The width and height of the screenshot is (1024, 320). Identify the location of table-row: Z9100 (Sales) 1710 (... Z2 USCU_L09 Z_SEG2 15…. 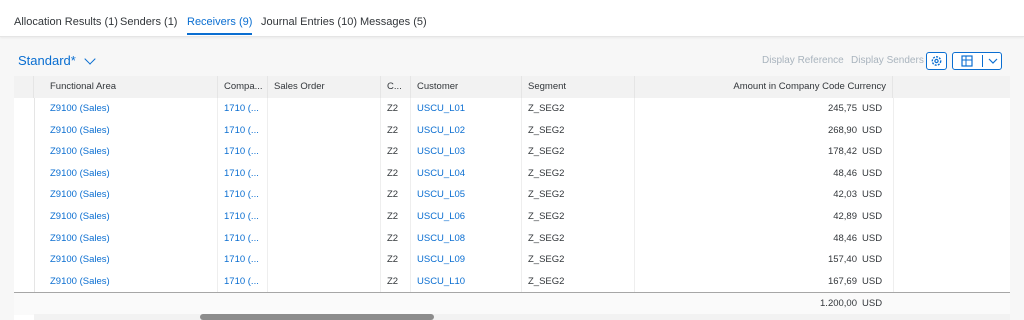
(512, 260).